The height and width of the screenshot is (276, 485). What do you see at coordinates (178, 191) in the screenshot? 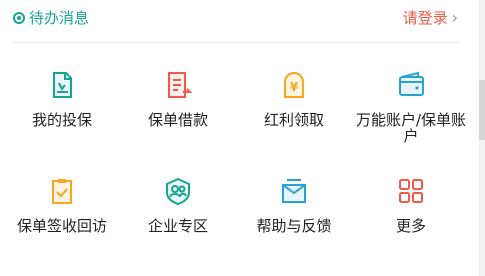
I see `enterprise-group-icon` at bounding box center [178, 191].